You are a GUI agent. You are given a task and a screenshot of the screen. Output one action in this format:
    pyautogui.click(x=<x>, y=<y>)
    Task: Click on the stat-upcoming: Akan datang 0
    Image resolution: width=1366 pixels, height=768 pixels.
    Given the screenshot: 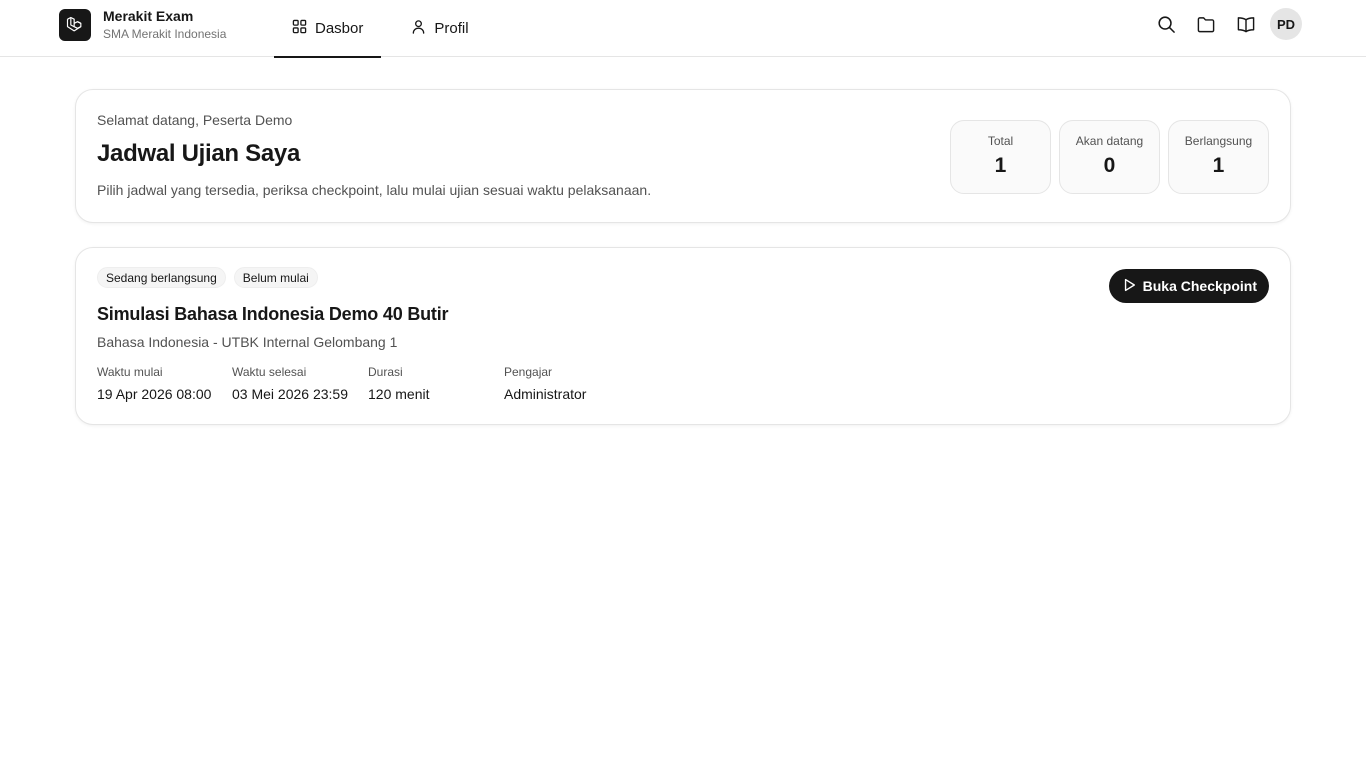 What is the action you would take?
    pyautogui.click(x=1109, y=157)
    